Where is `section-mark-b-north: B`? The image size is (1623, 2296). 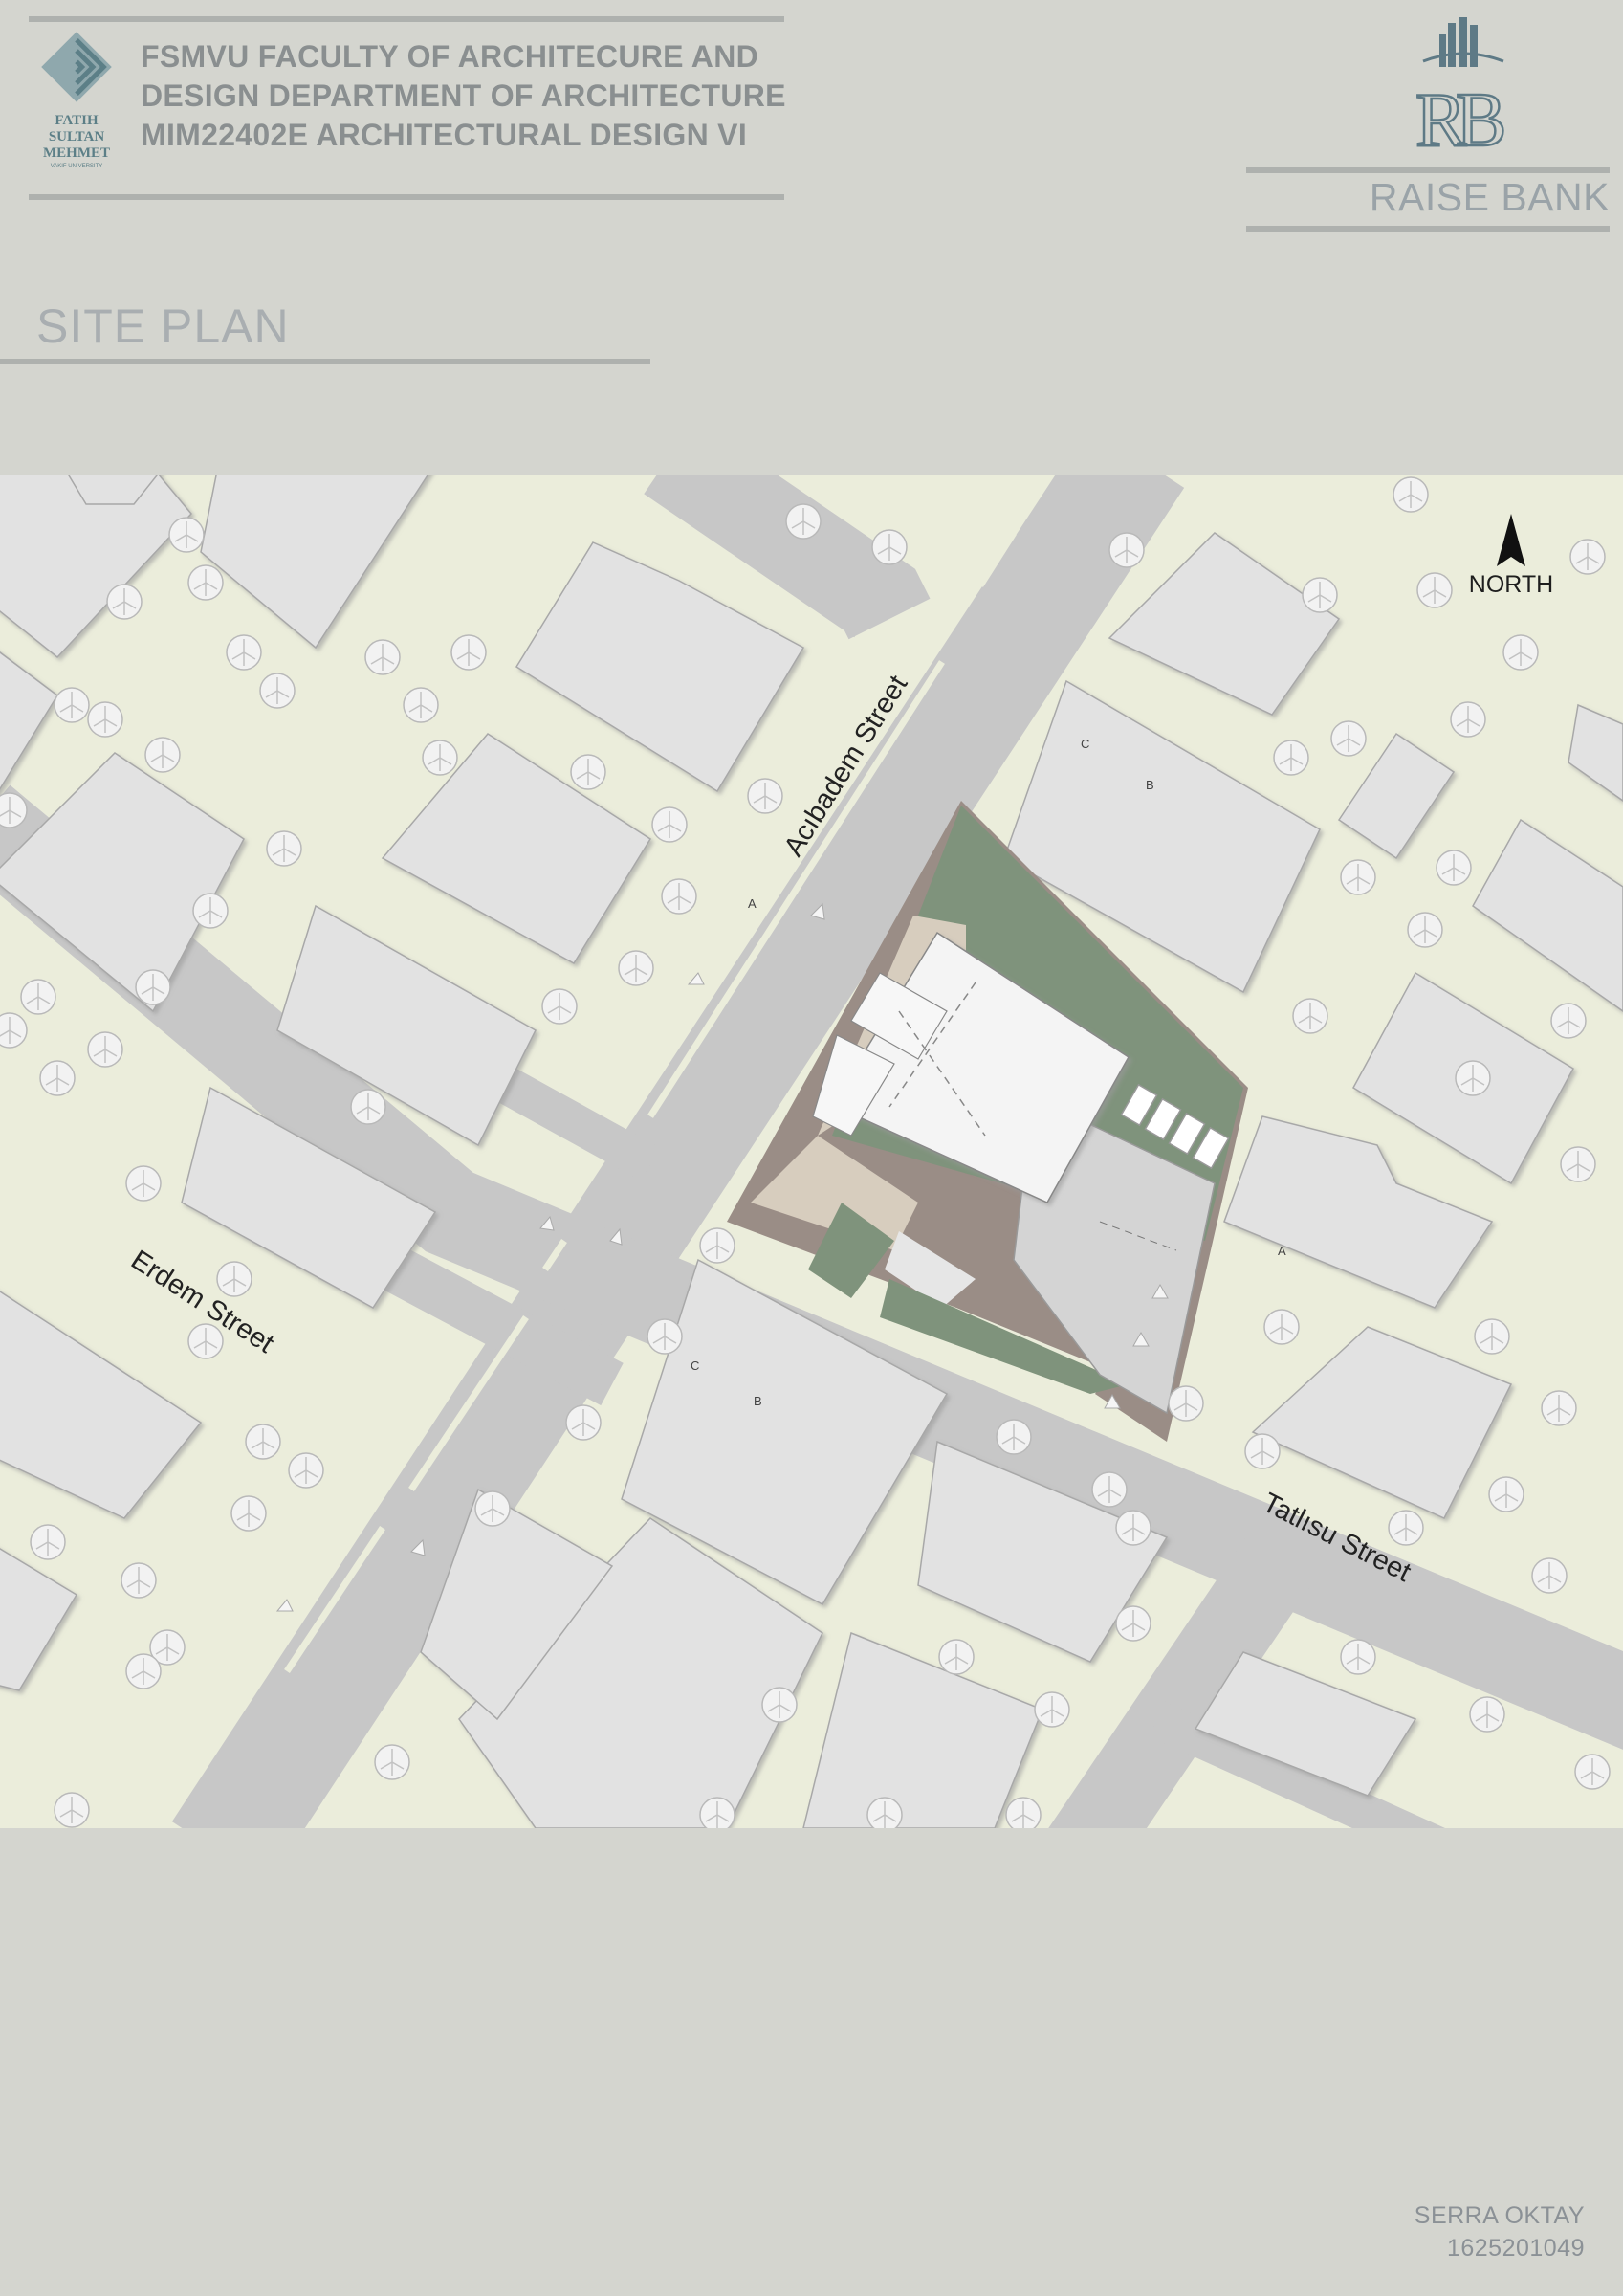
section-mark-b-north: B is located at coordinates (1150, 785).